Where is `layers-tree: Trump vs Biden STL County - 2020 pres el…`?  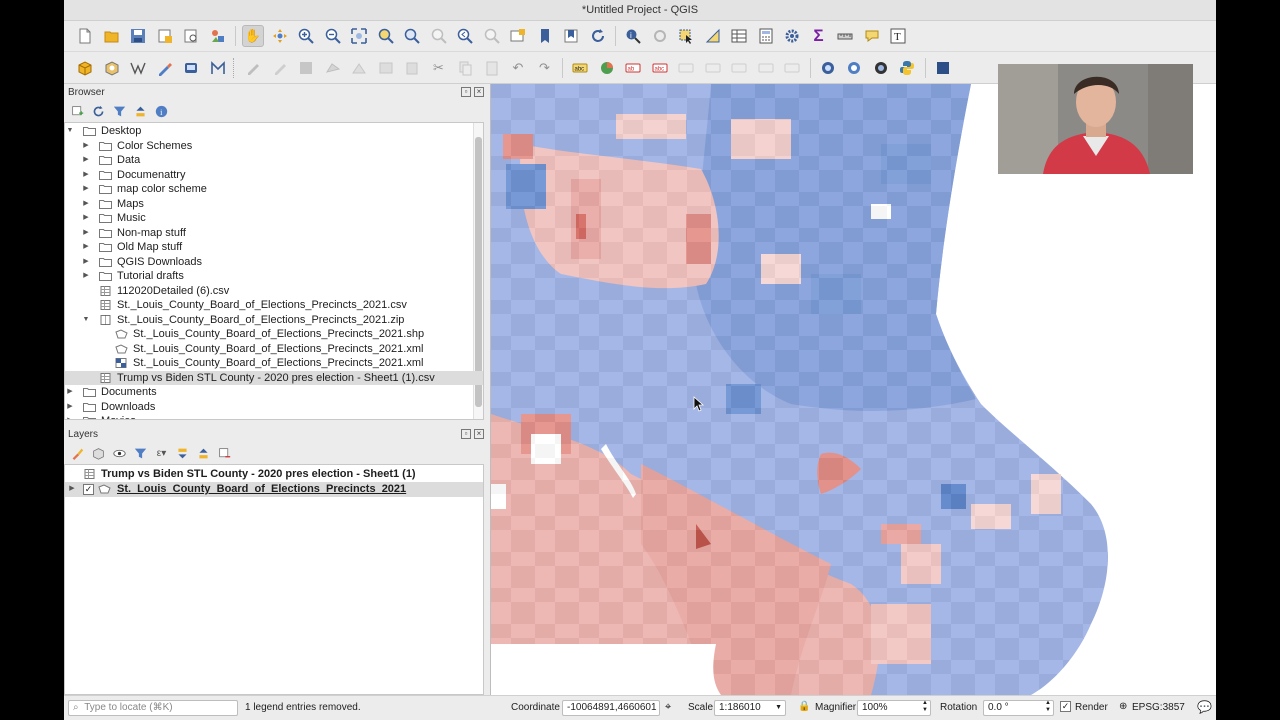
layers-tree: Trump vs Biden STL County - 2020 pres el… is located at coordinates (274, 579).